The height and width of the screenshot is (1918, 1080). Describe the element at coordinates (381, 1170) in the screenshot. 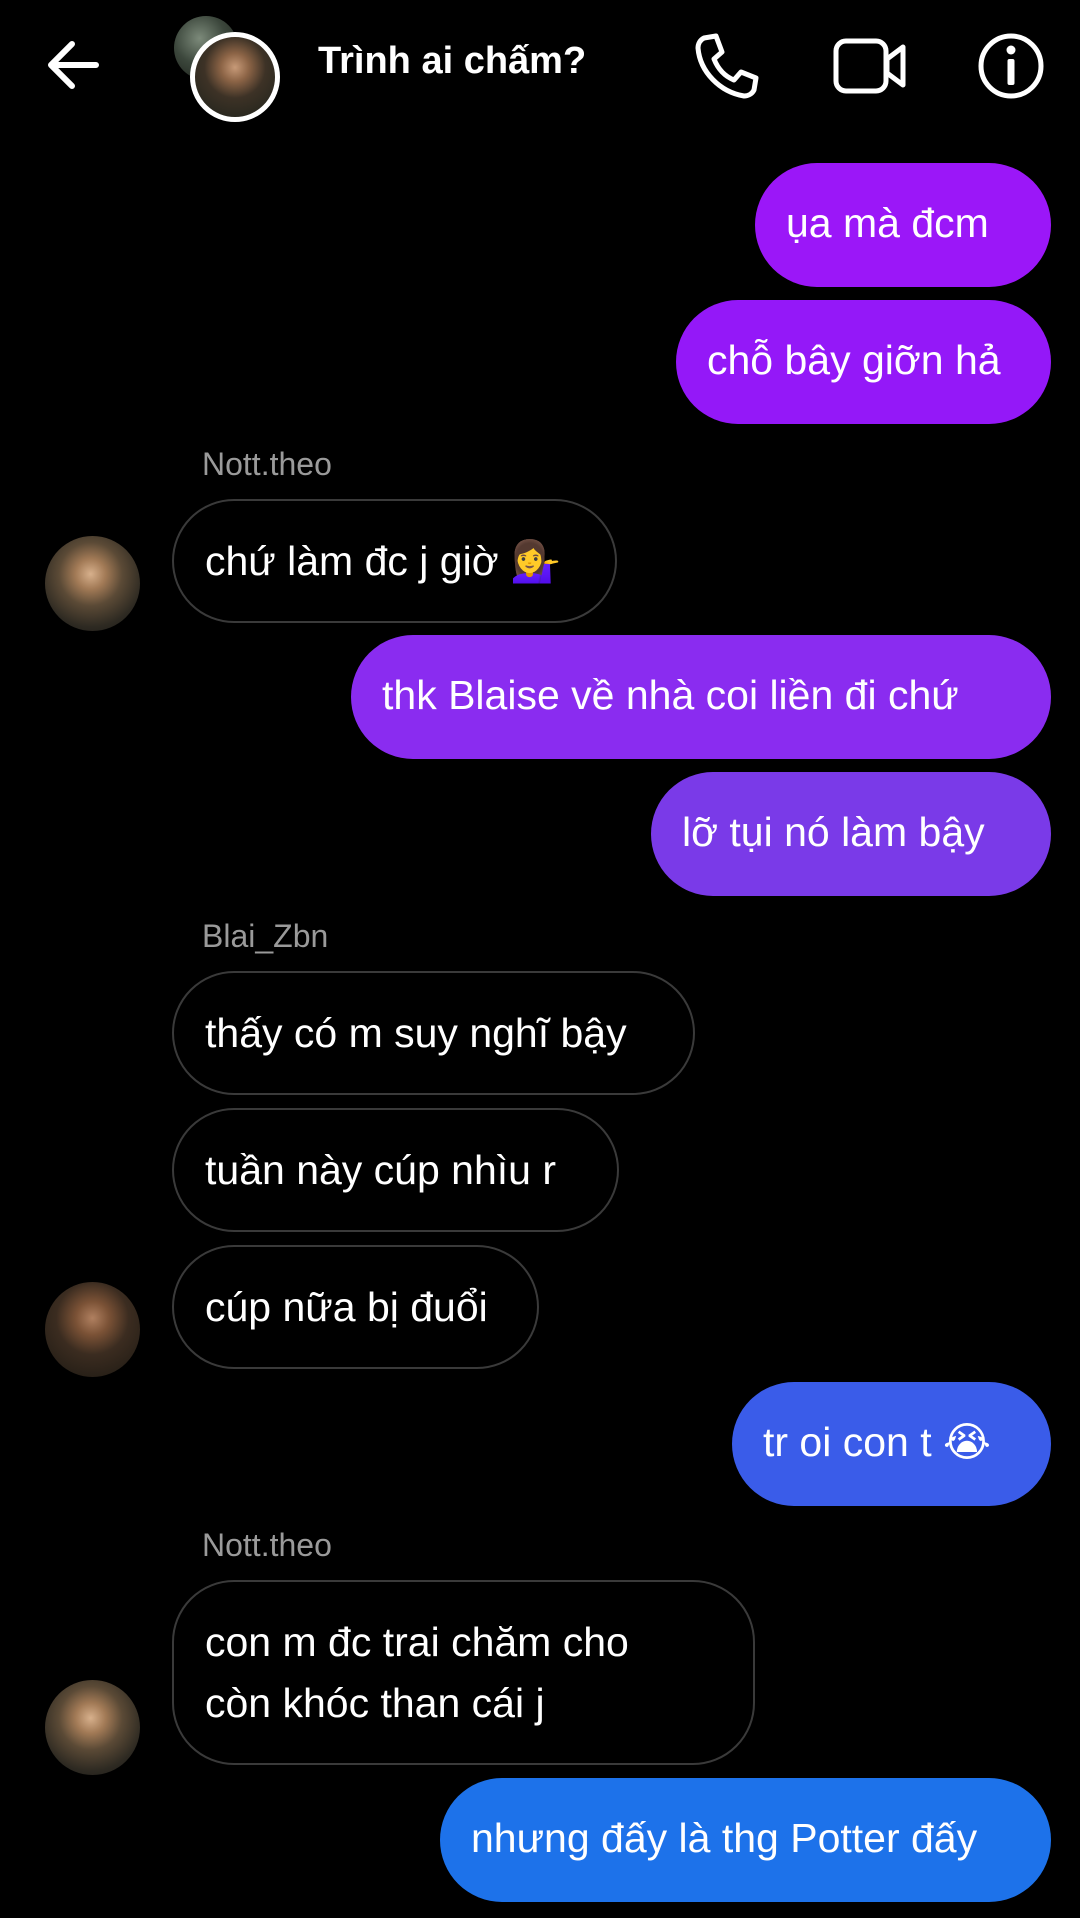

I see `message-text: tuần này cúp nhìu r` at that location.